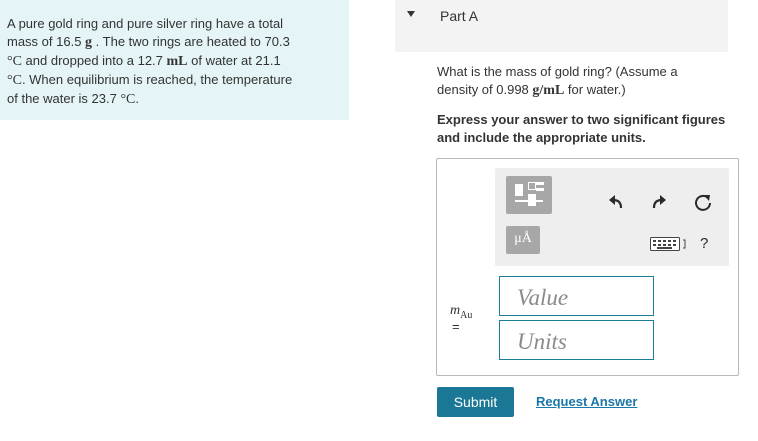  Describe the element at coordinates (89, 42) in the screenshot. I see `unit-g: g` at that location.